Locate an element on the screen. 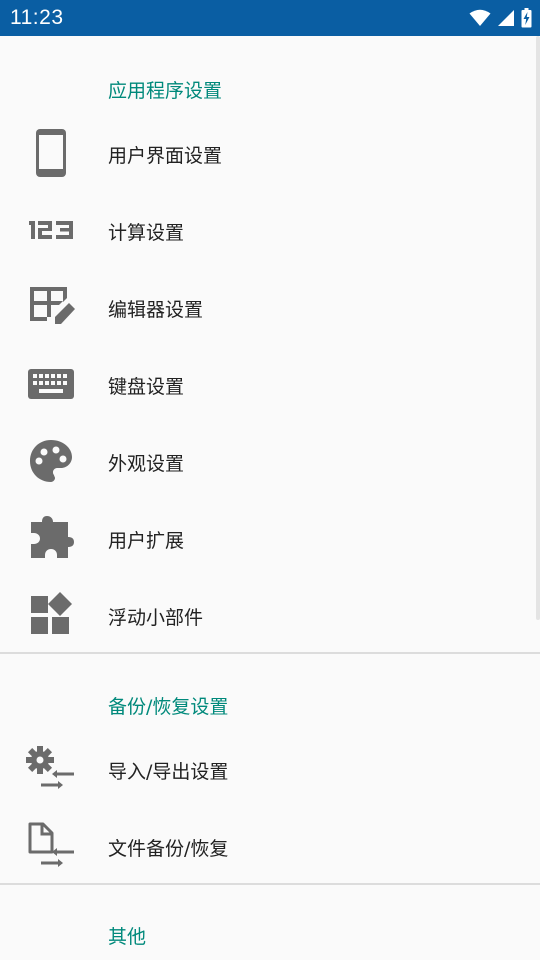 This screenshot has height=960, width=540. menu-item-file-backup-restore: 文件备份/恢复 is located at coordinates (270, 846).